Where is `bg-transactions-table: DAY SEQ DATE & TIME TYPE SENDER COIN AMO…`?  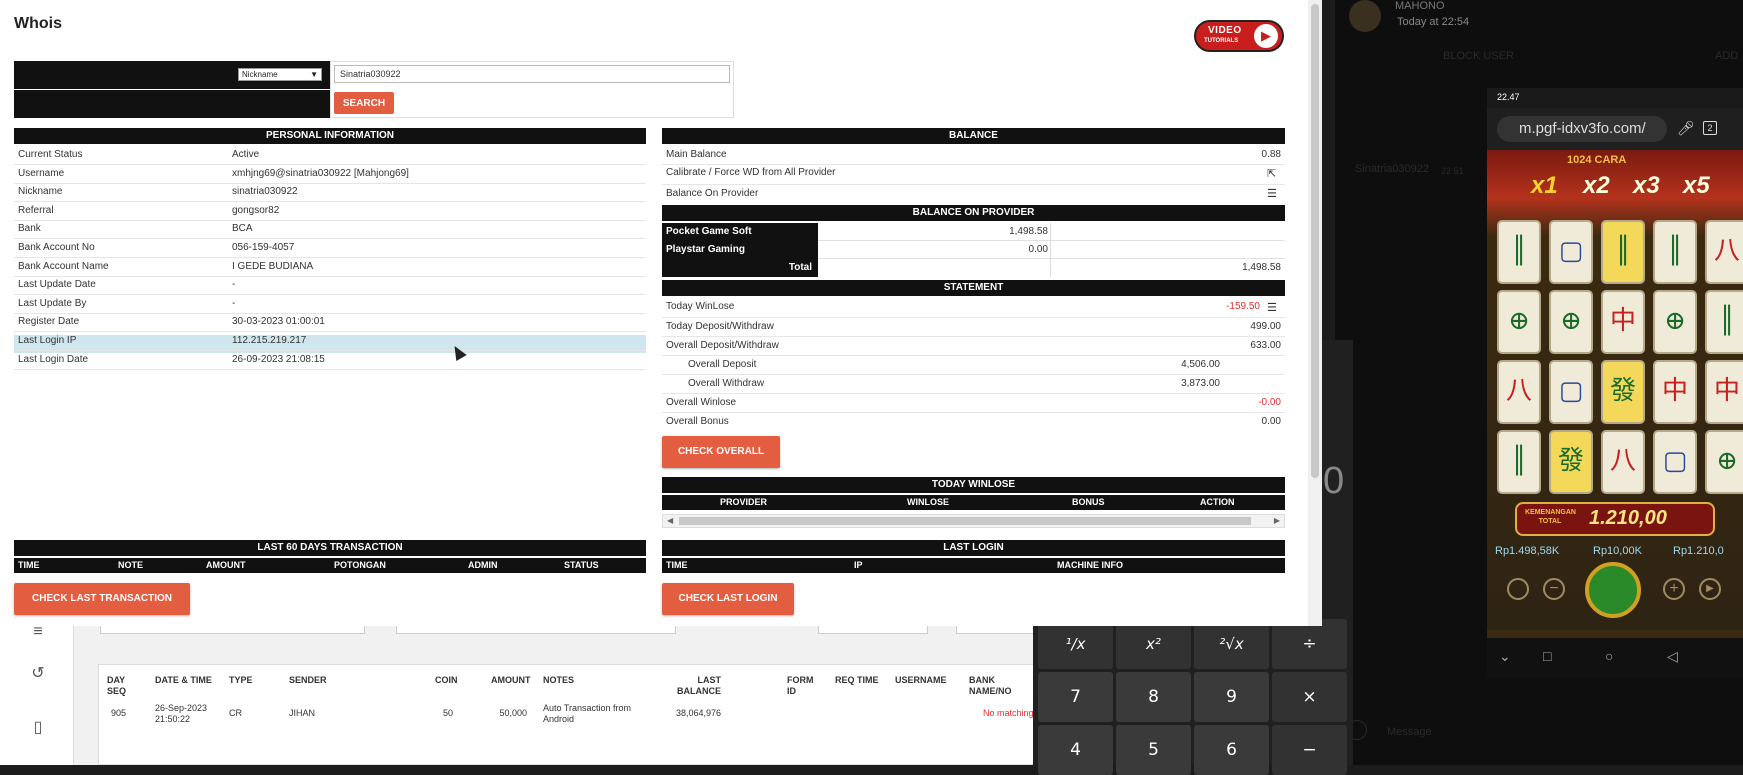
bg-transactions-table: DAY SEQ DATE & TIME TYPE SENDER COIN AMO… is located at coordinates (568, 714).